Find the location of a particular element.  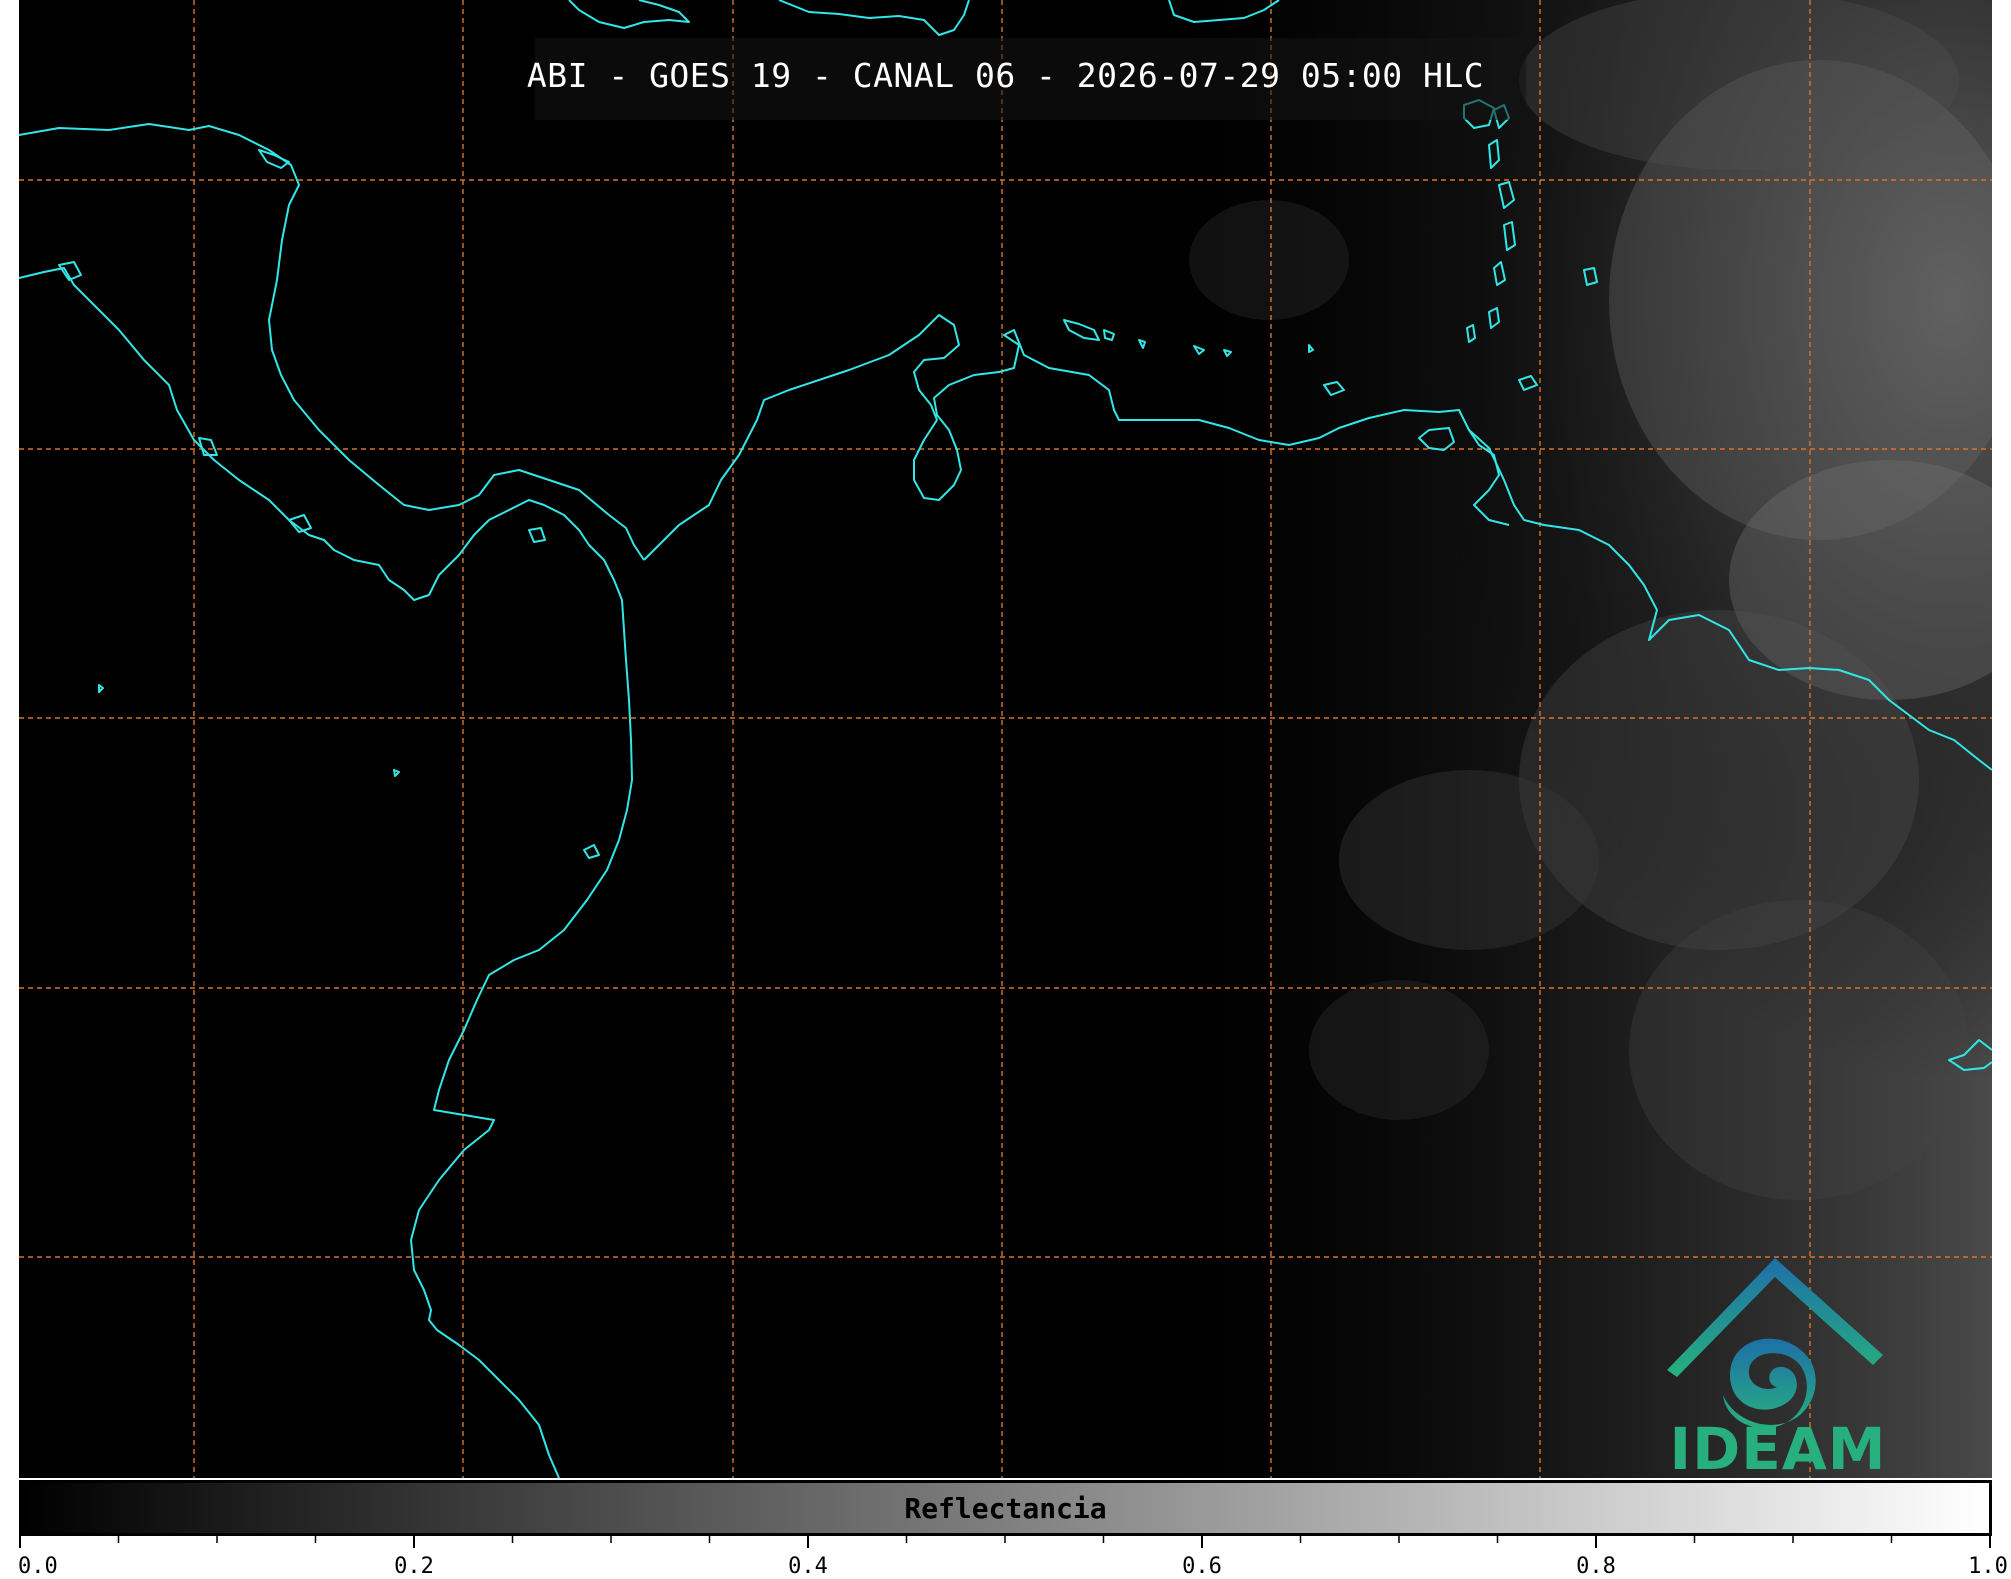

colorbar-ticks is located at coordinates (1005, 1542).